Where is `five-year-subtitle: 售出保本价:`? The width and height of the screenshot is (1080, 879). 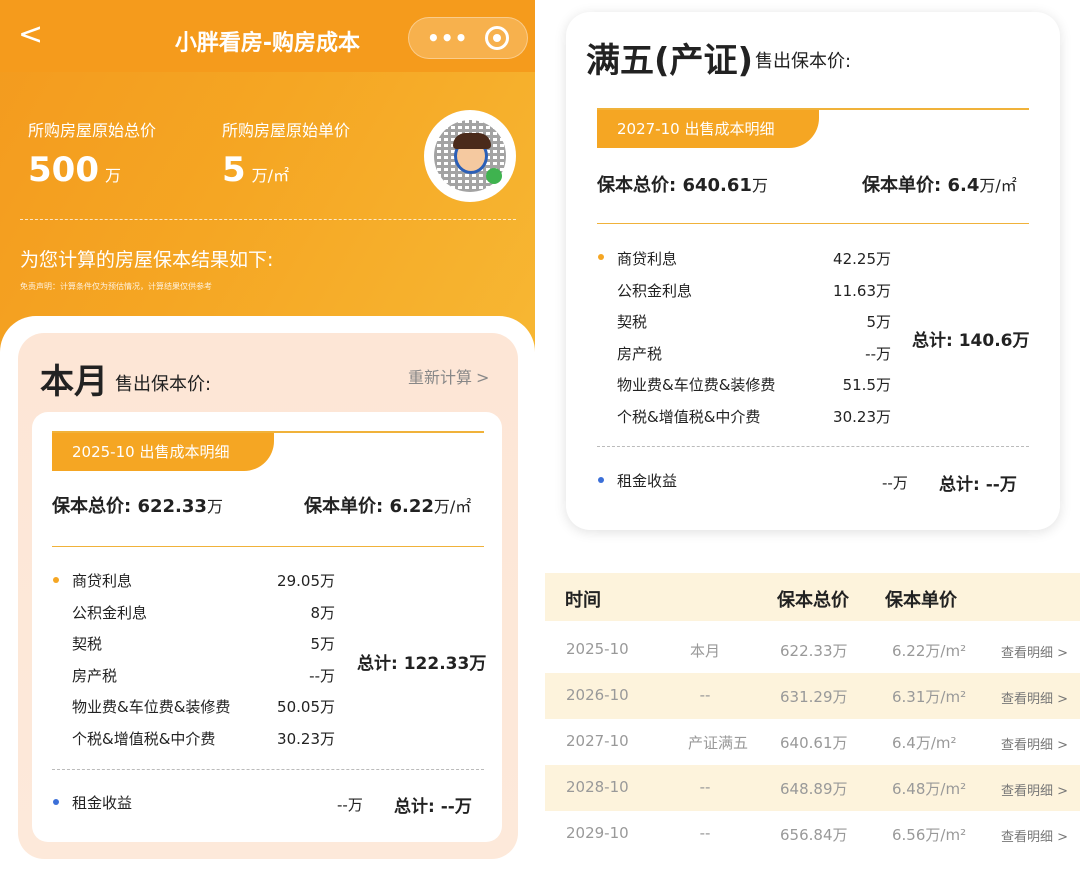
five-year-subtitle: 售出保本价: is located at coordinates (803, 61).